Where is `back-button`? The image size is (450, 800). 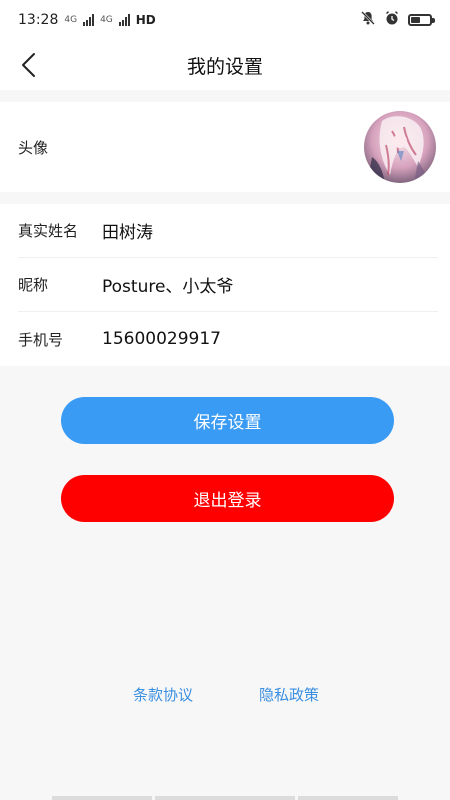
back-button is located at coordinates (29, 65).